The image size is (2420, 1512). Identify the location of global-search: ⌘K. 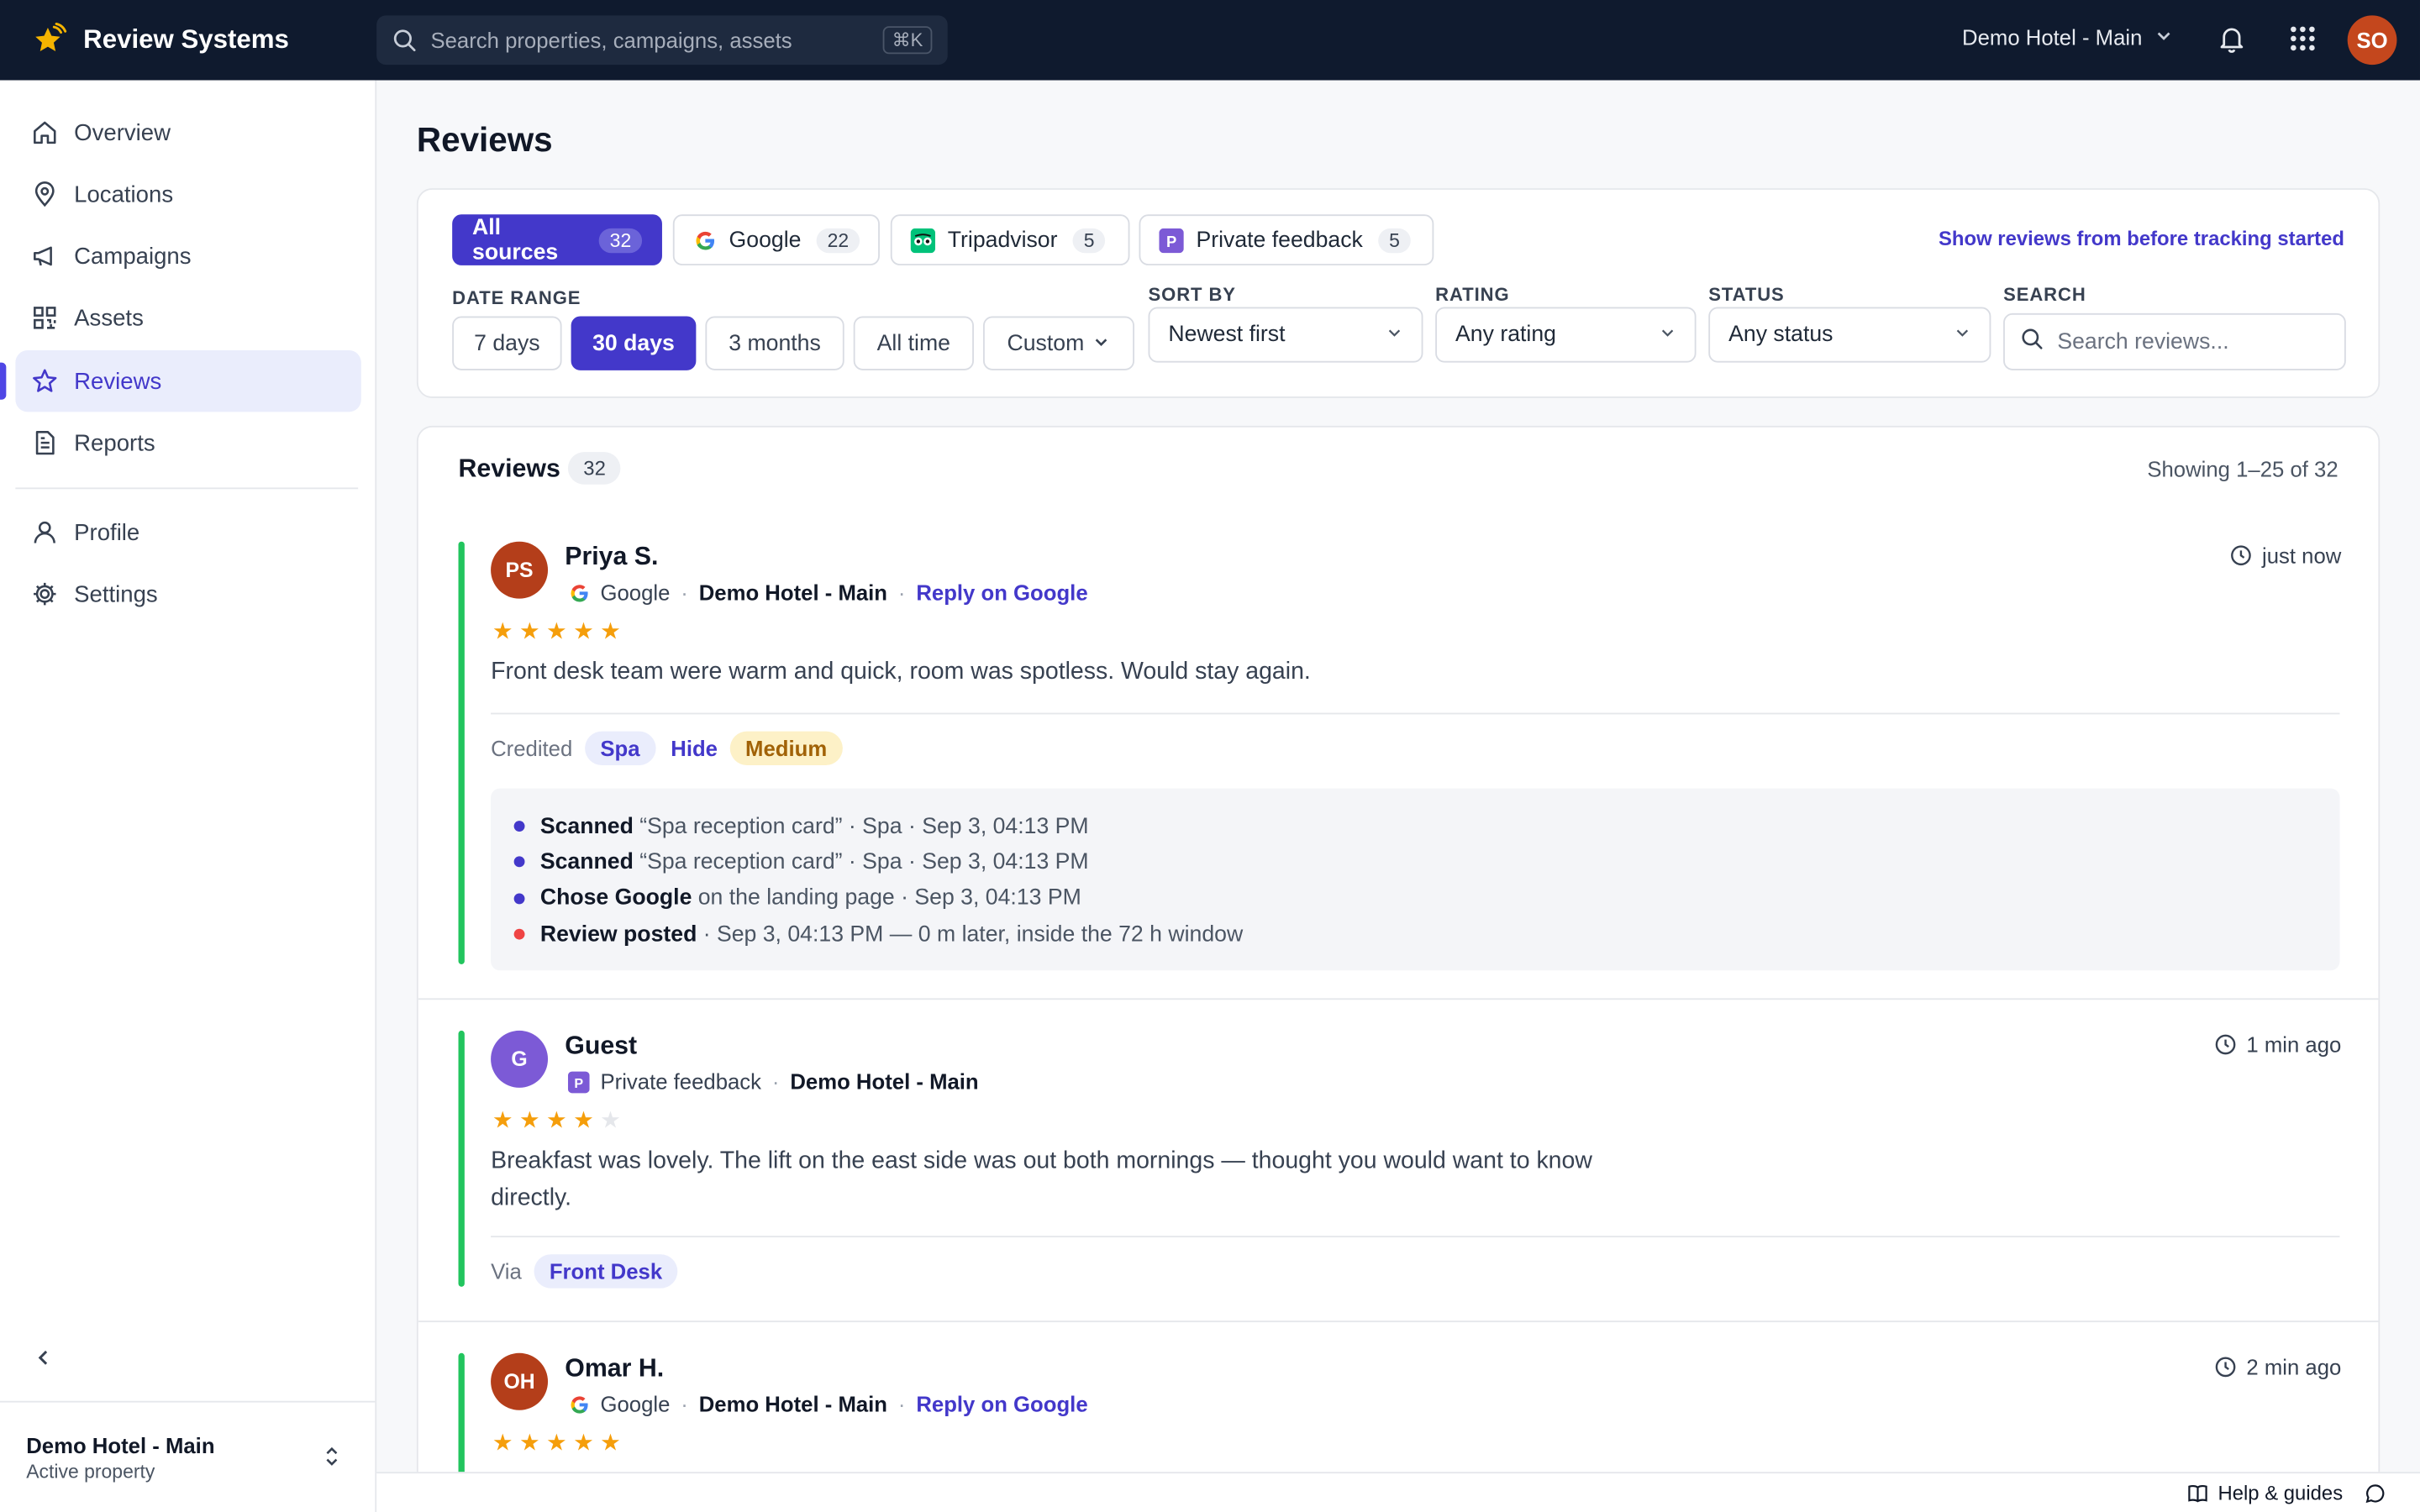
(662, 40).